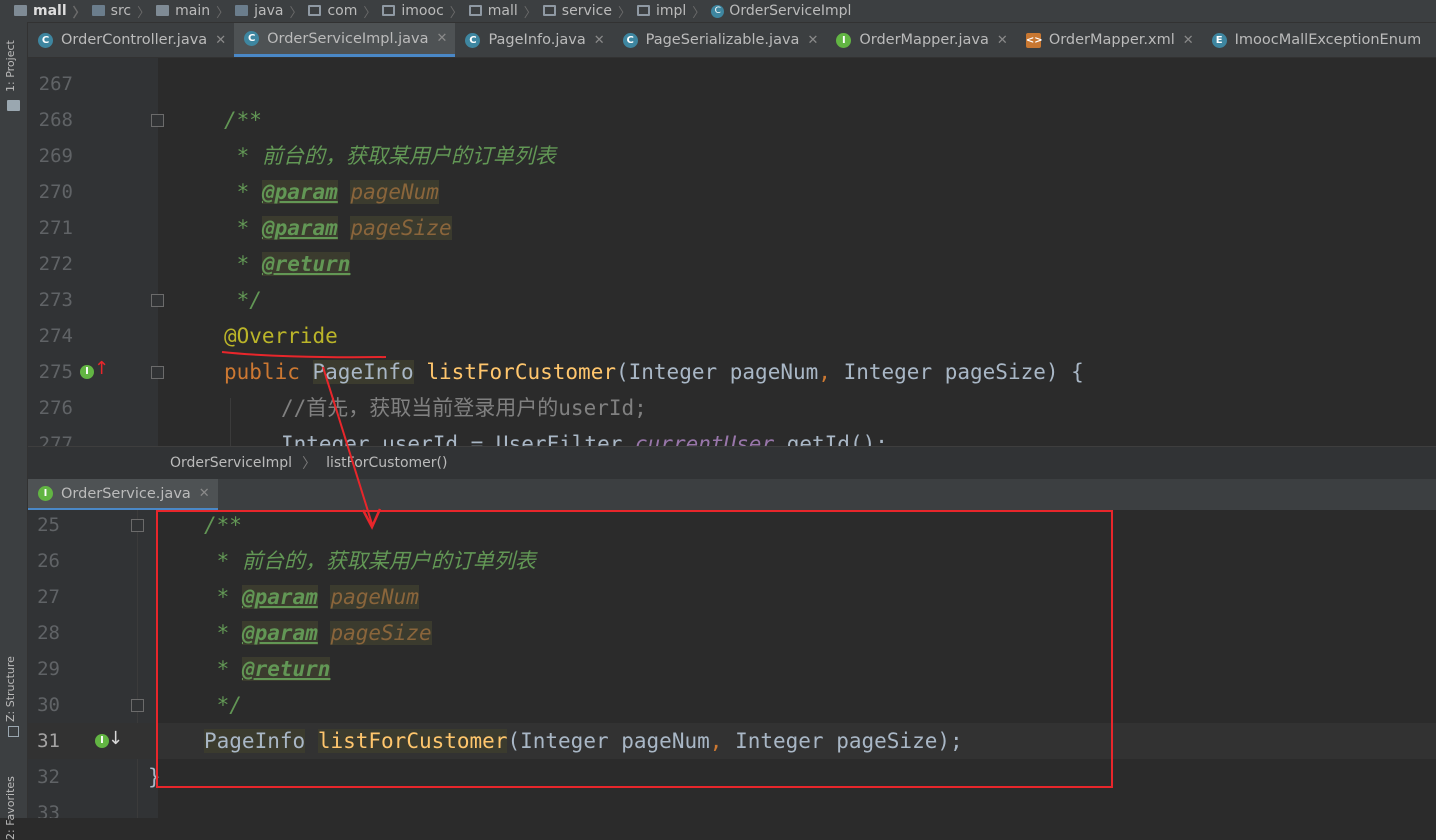 This screenshot has height=840, width=1436. Describe the element at coordinates (732, 495) in the screenshot. I see `editor-tab-bar-split: I OrderService.java ✕` at that location.